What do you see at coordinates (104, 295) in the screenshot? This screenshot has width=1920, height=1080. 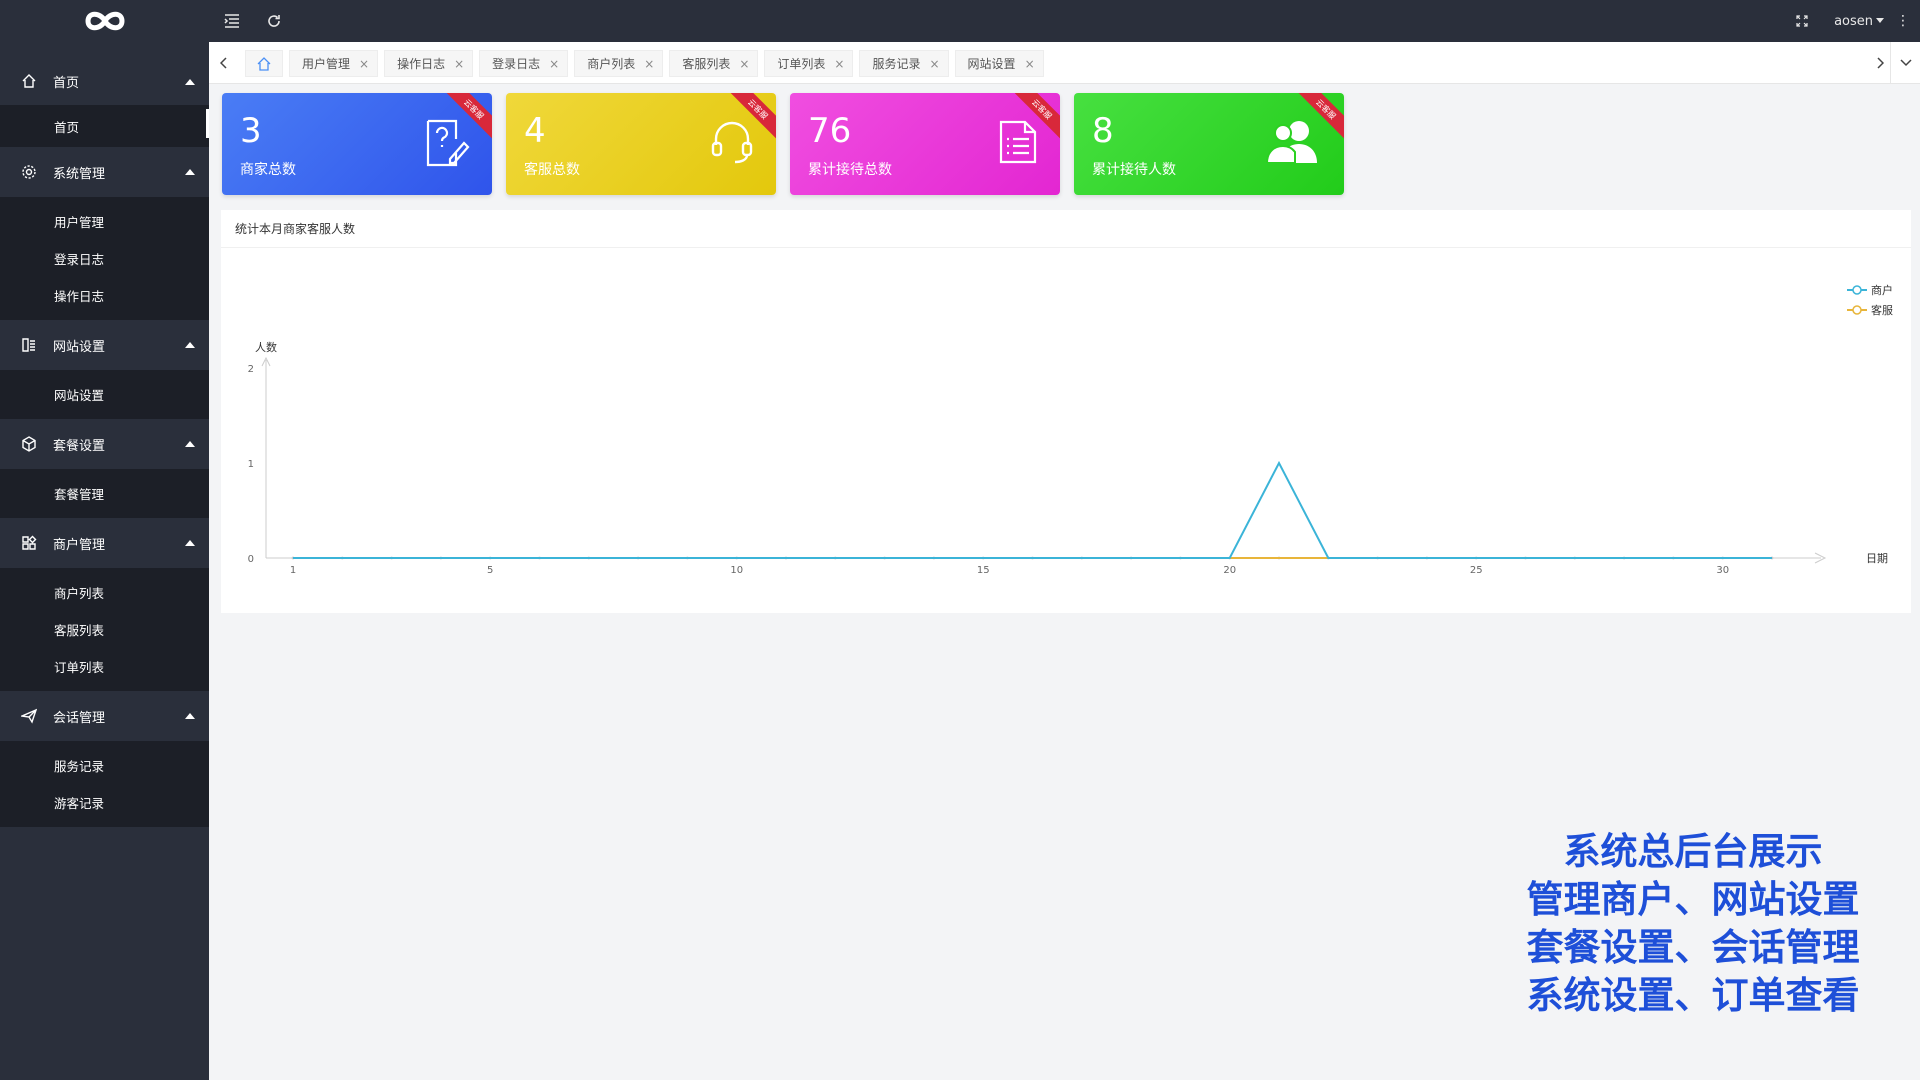 I see `sidebar-item-operation-log: 操作日志` at bounding box center [104, 295].